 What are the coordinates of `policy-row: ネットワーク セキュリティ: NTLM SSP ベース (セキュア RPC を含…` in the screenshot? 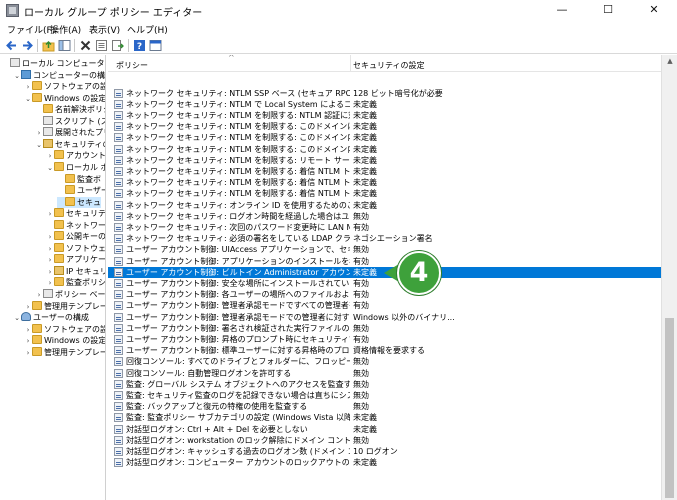 It's located at (384, 93).